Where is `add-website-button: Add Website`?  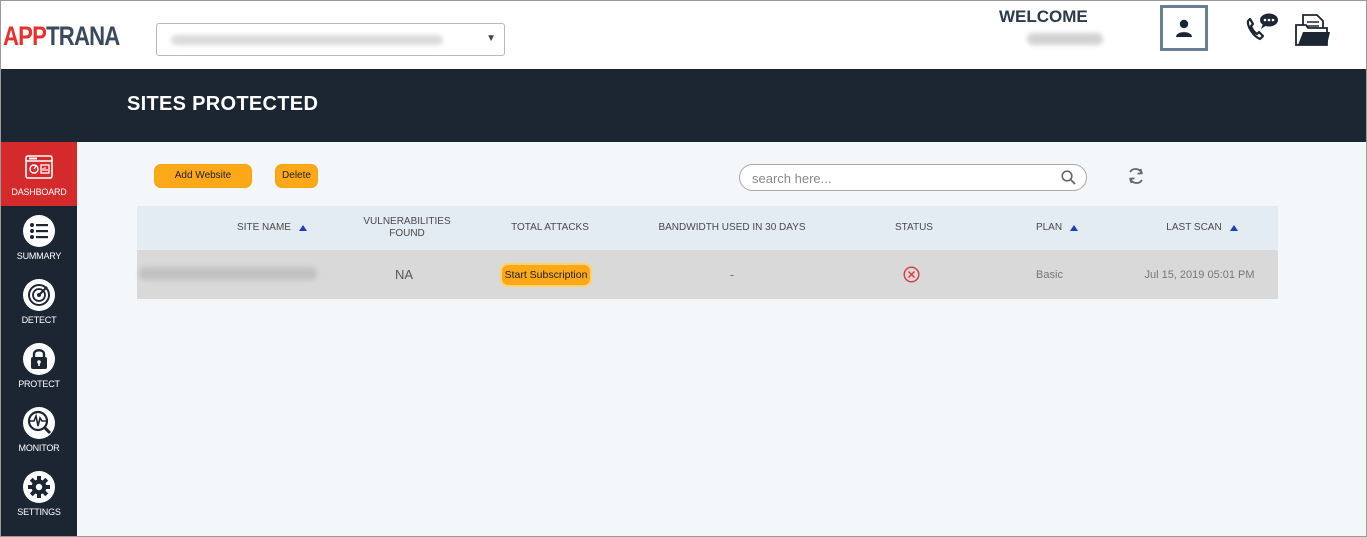
add-website-button: Add Website is located at coordinates (203, 176).